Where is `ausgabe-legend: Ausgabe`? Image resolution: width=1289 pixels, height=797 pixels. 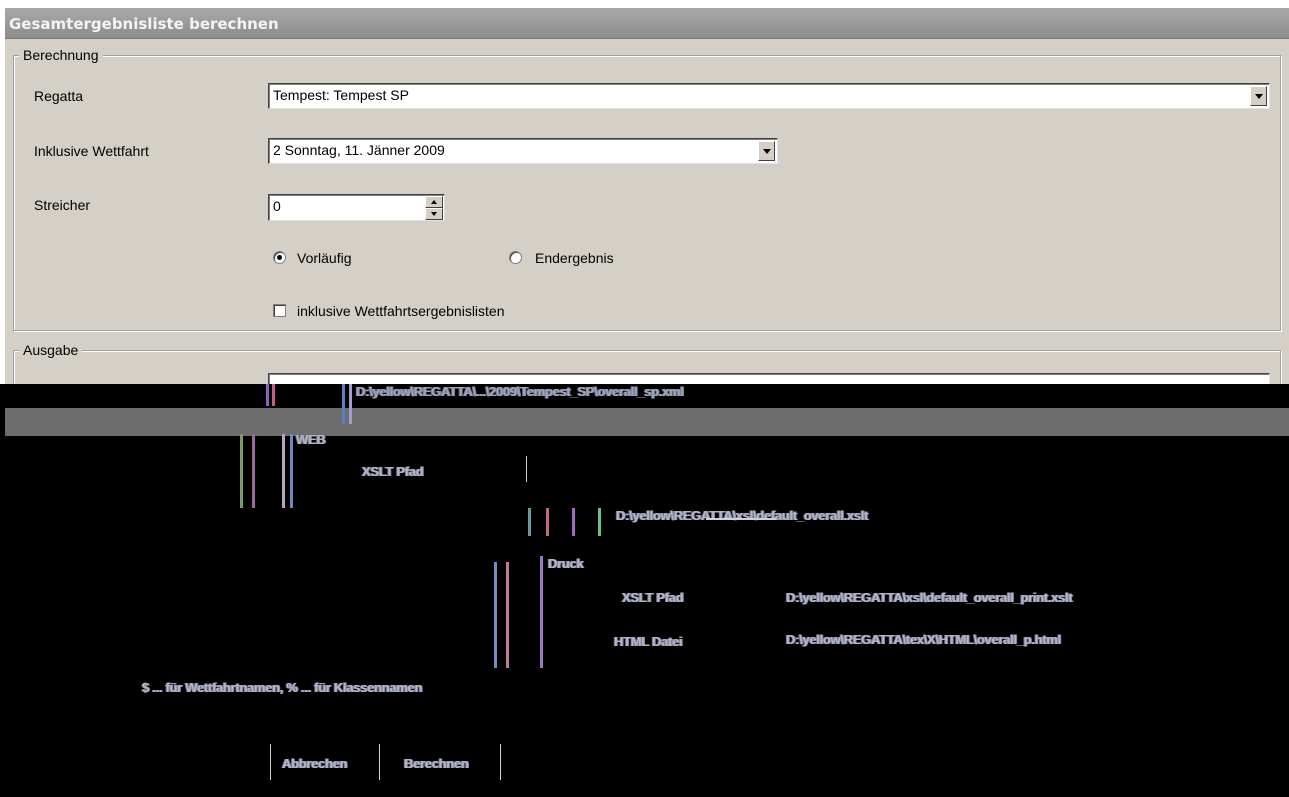 ausgabe-legend: Ausgabe is located at coordinates (51, 350).